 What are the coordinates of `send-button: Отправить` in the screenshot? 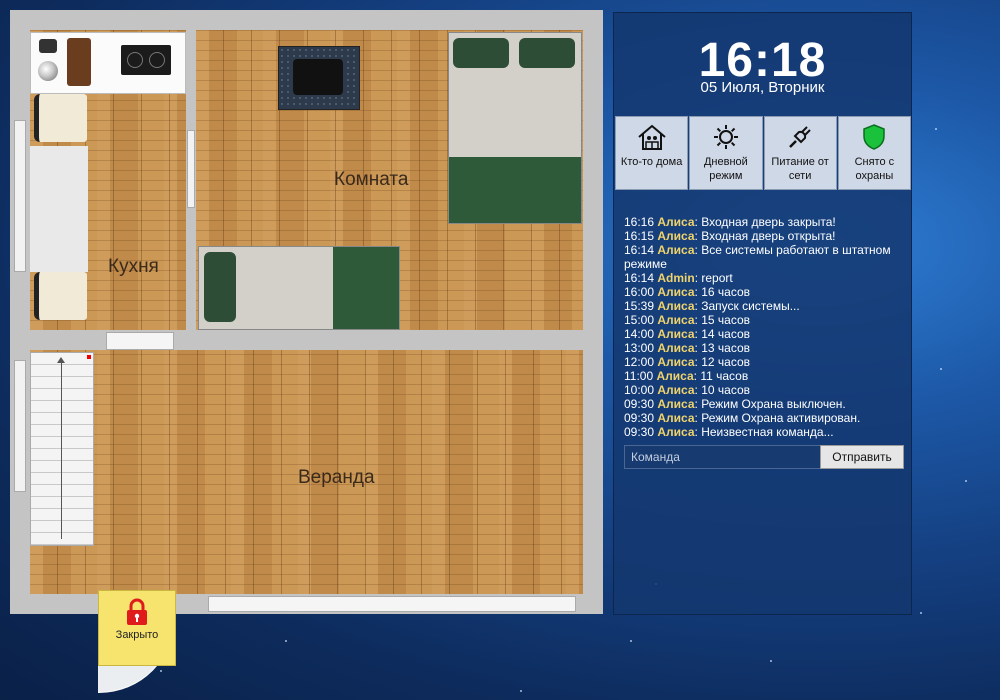 It's located at (862, 457).